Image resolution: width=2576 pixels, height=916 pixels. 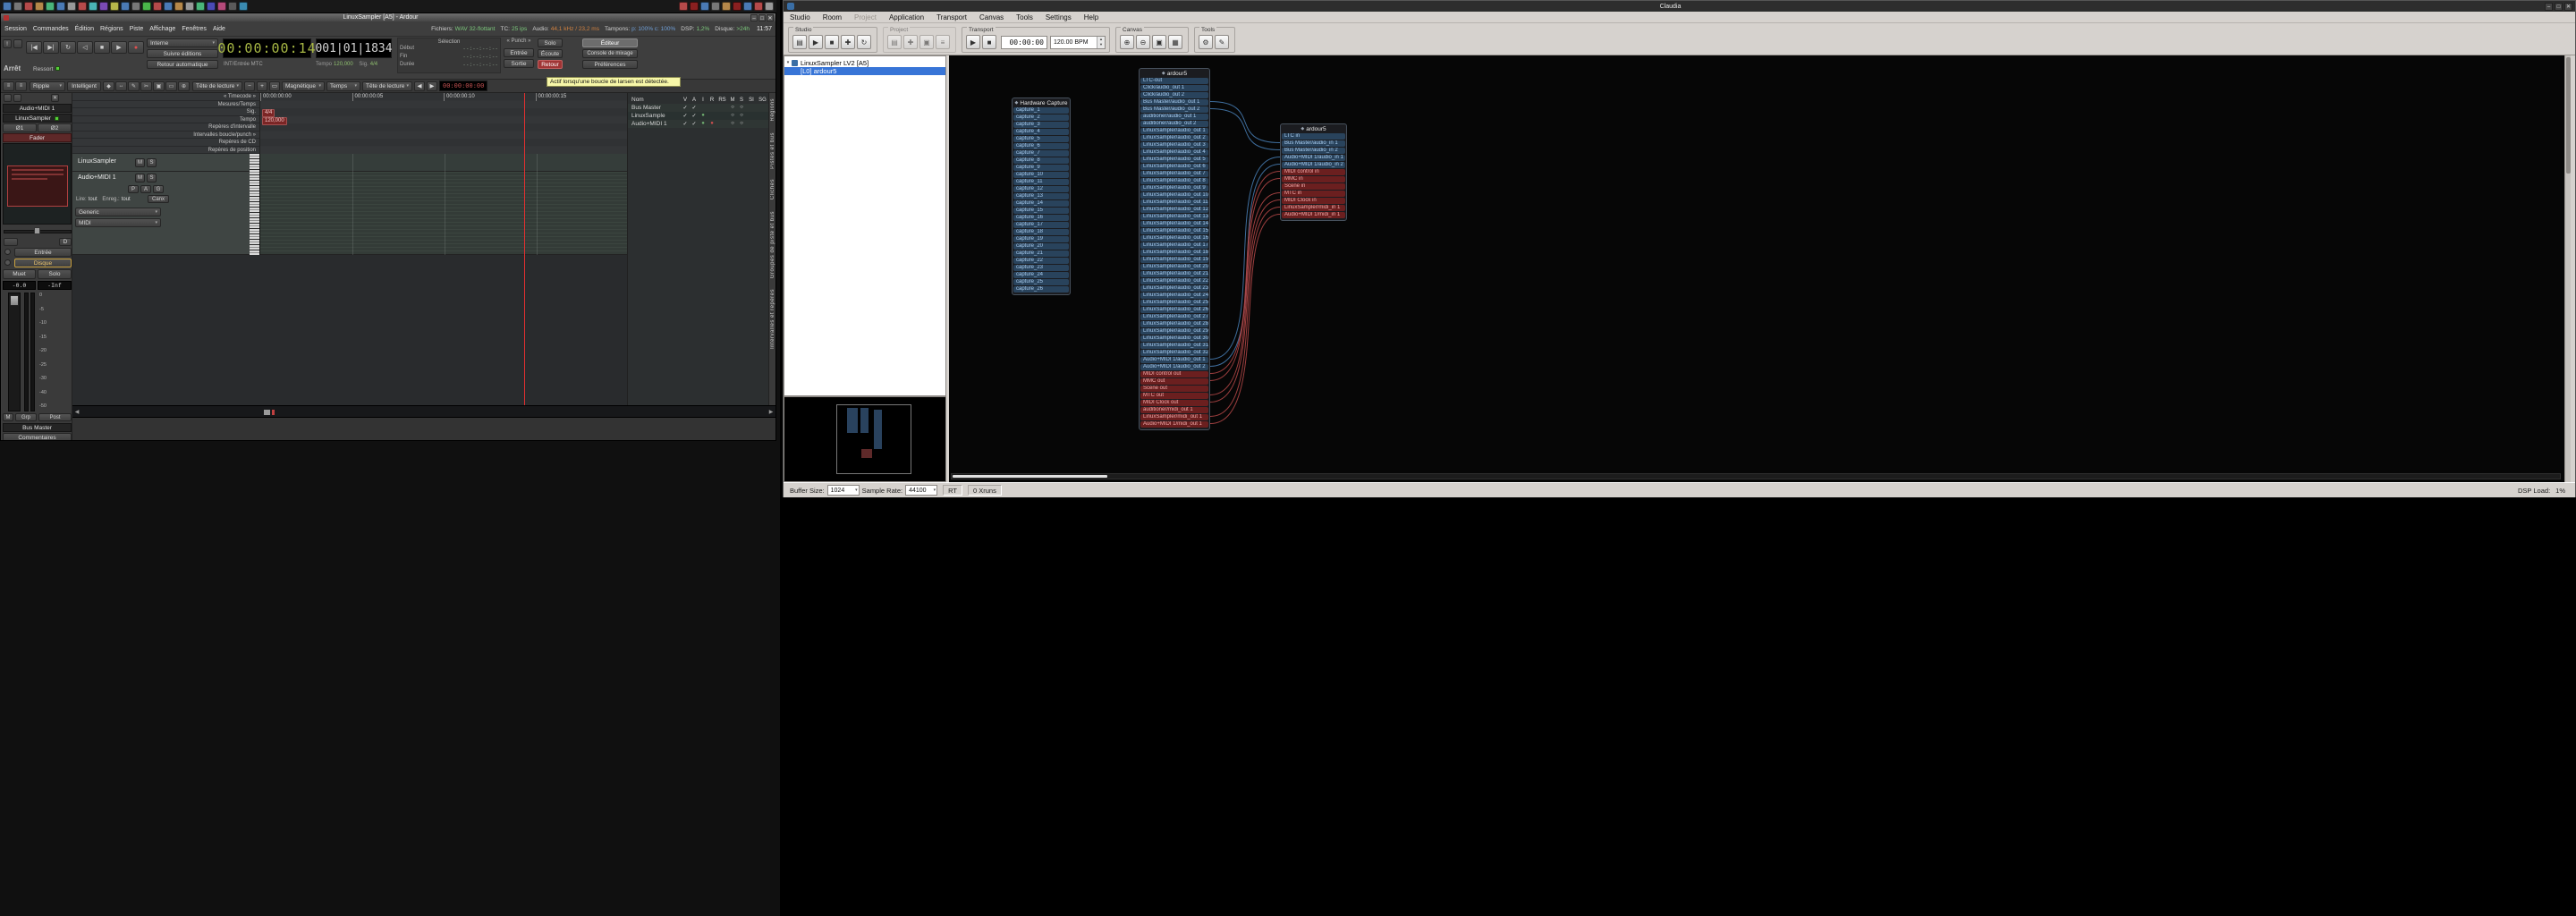 I want to click on claudia-titlebar: Claudia – □ ✕, so click(x=1679, y=6).